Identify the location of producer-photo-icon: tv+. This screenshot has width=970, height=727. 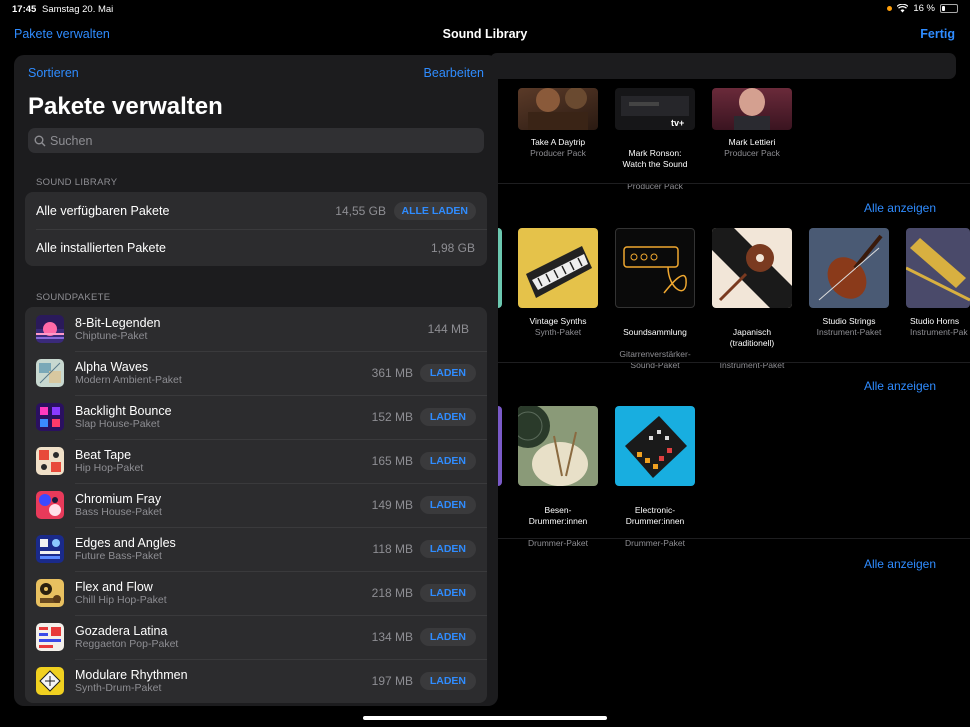
(655, 112).